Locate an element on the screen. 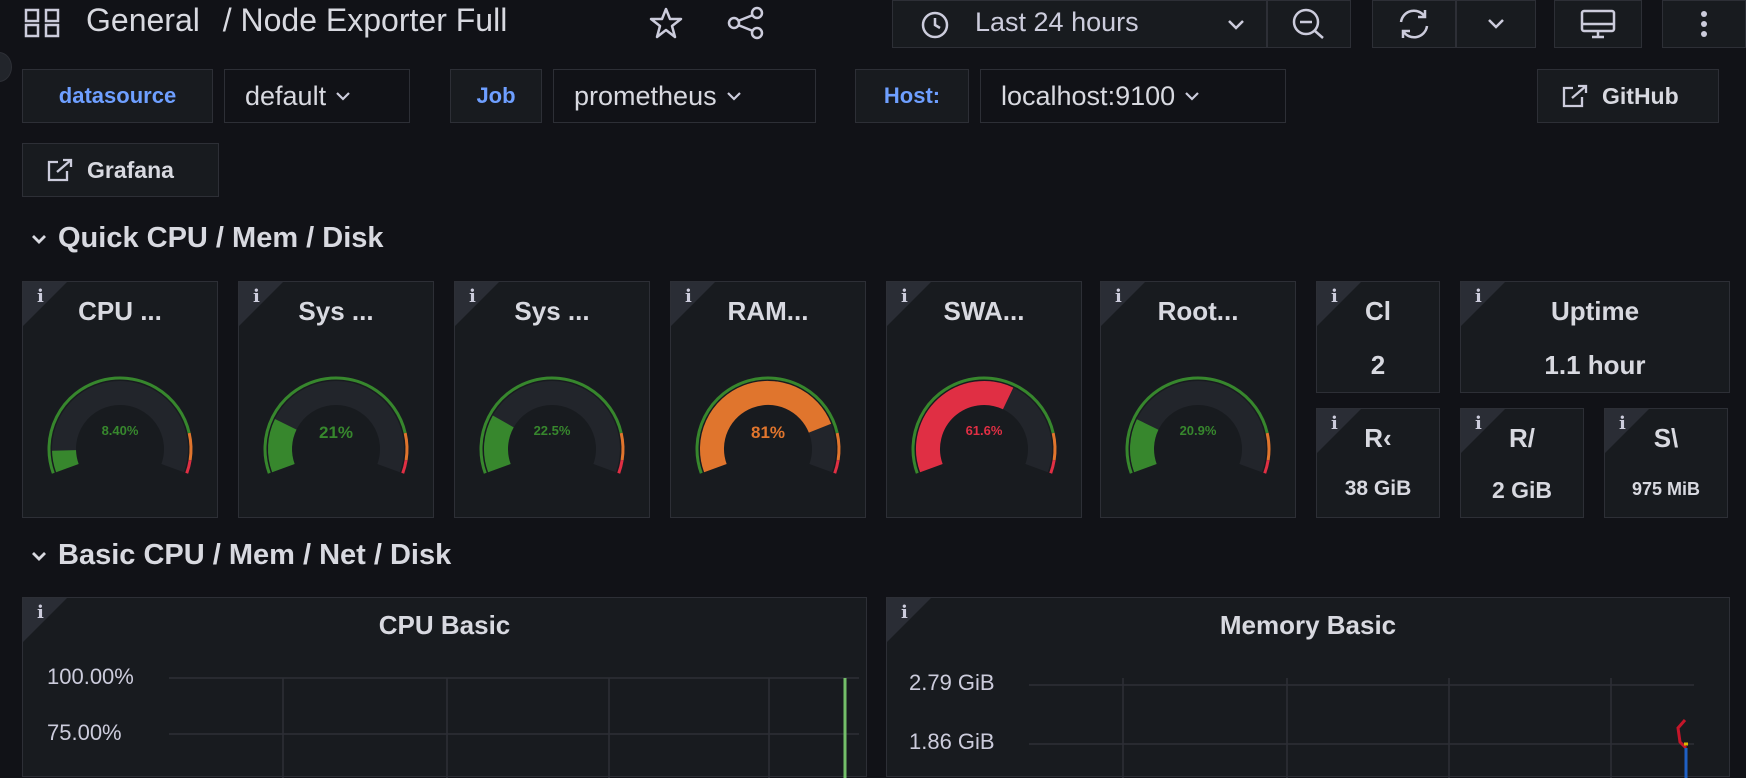 This screenshot has width=1746, height=778. row-header-quick: Quick CPU / Mem / Disk is located at coordinates (207, 238).